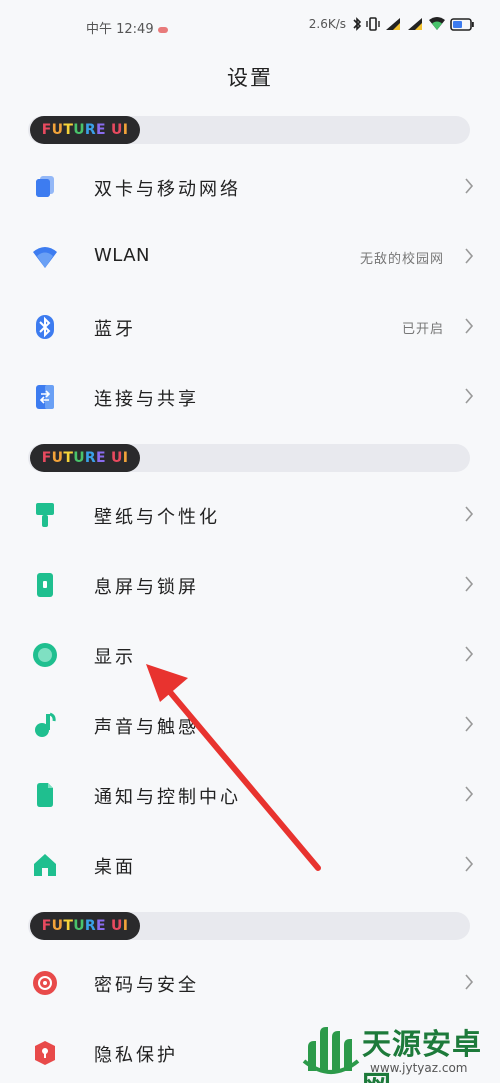 This screenshot has width=500, height=1083. Describe the element at coordinates (45, 515) in the screenshot. I see `paint-brush-icon` at that location.